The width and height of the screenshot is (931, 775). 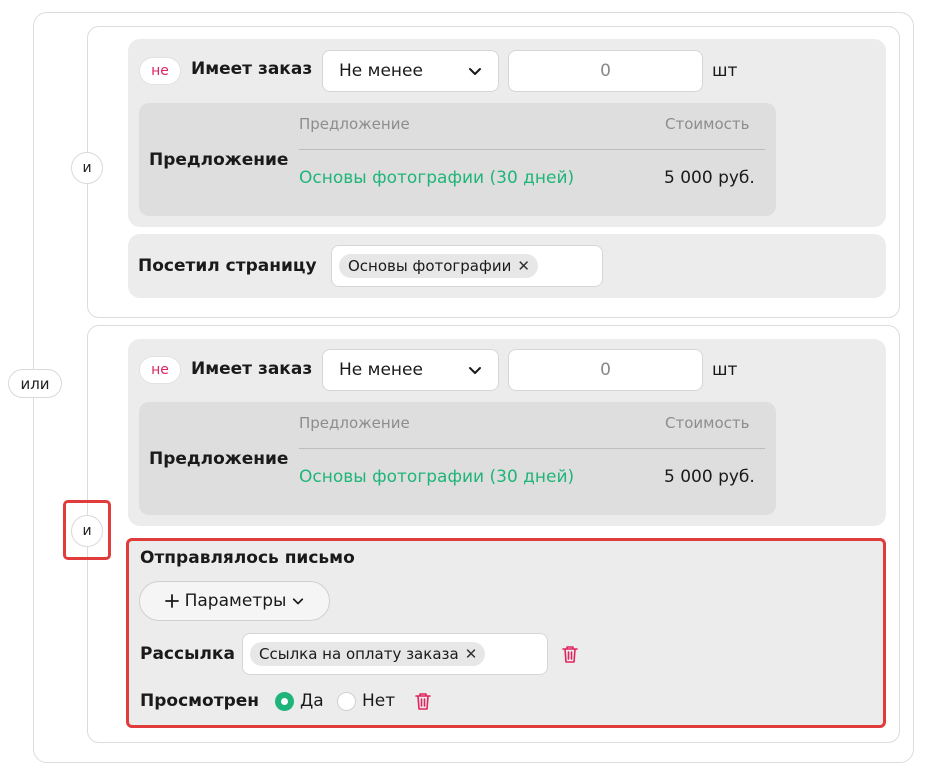 What do you see at coordinates (312, 701) in the screenshot?
I see `viewed-yes-label: Да` at bounding box center [312, 701].